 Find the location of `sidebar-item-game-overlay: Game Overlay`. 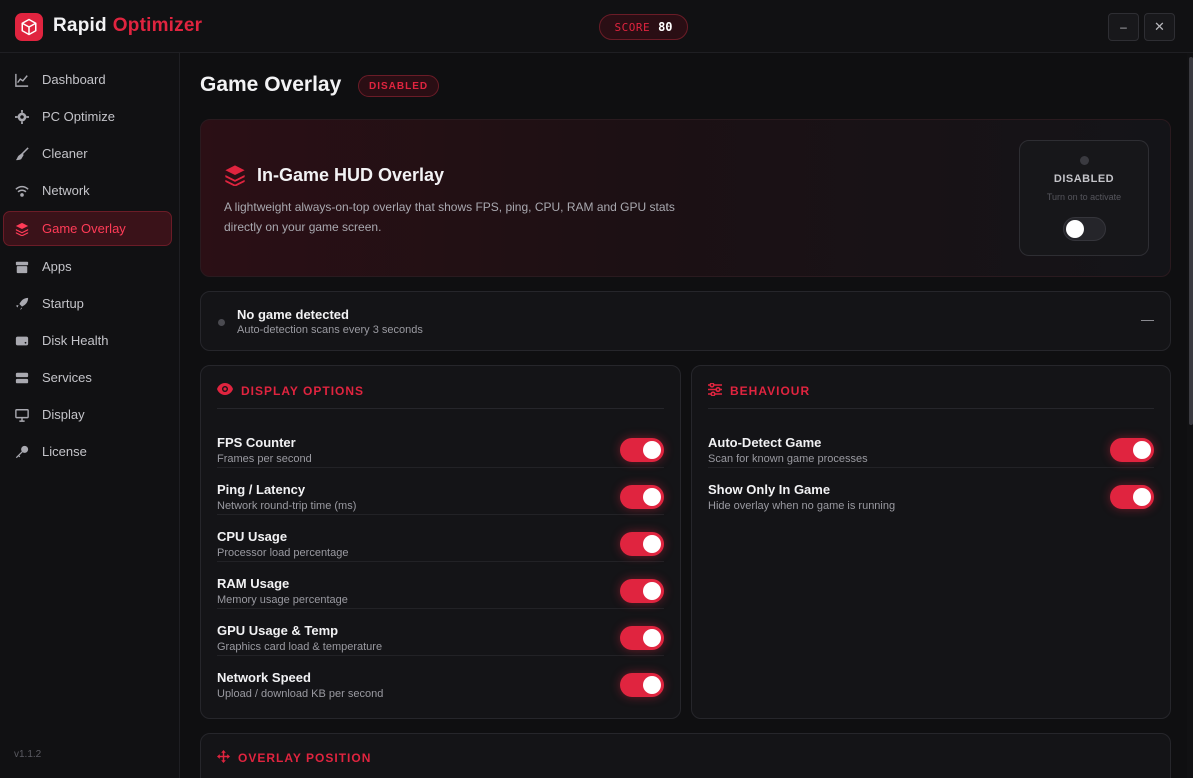

sidebar-item-game-overlay: Game Overlay is located at coordinates (87, 228).